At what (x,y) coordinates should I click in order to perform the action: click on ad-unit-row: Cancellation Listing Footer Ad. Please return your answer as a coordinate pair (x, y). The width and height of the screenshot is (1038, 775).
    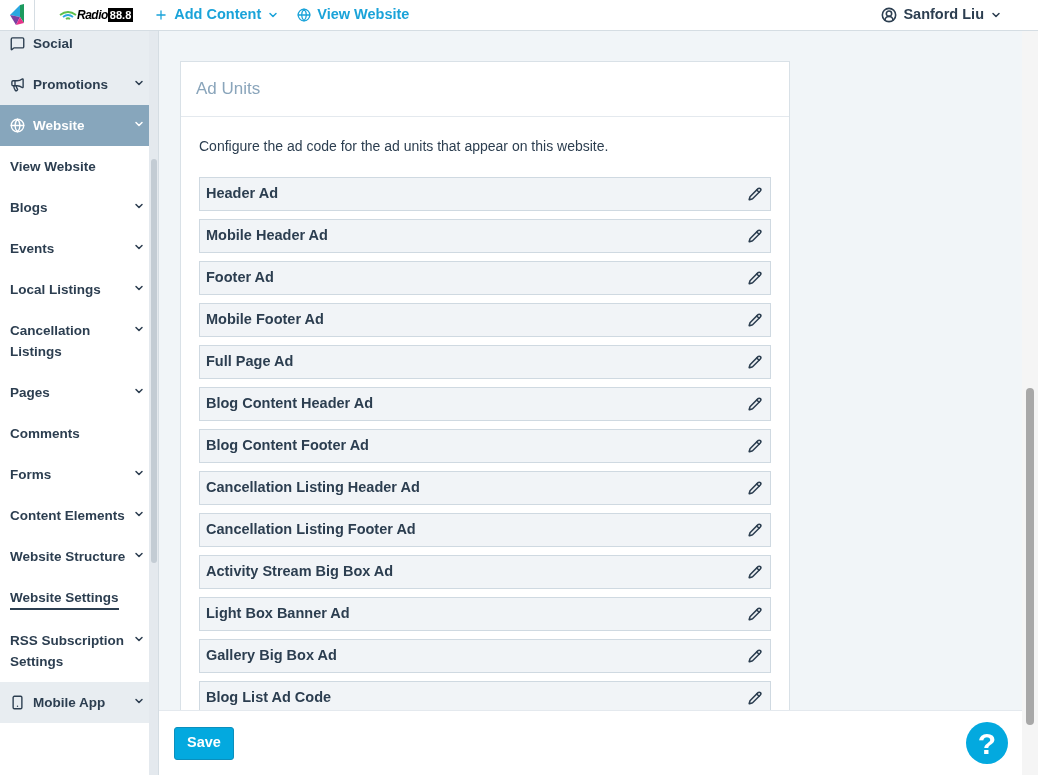
    Looking at the image, I should click on (485, 530).